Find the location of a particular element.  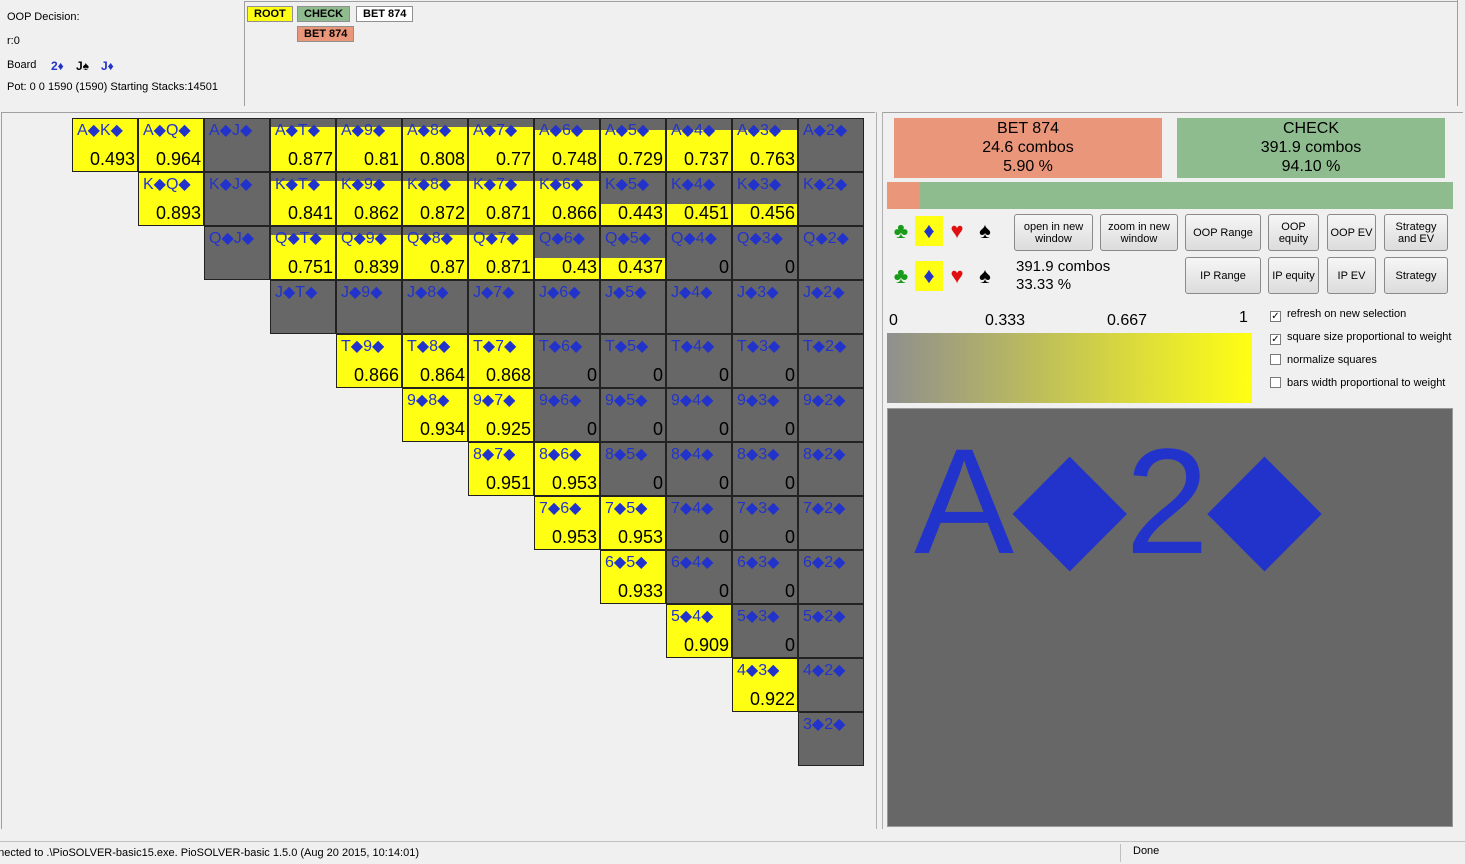

strategy-button: Strategy is located at coordinates (1416, 275).